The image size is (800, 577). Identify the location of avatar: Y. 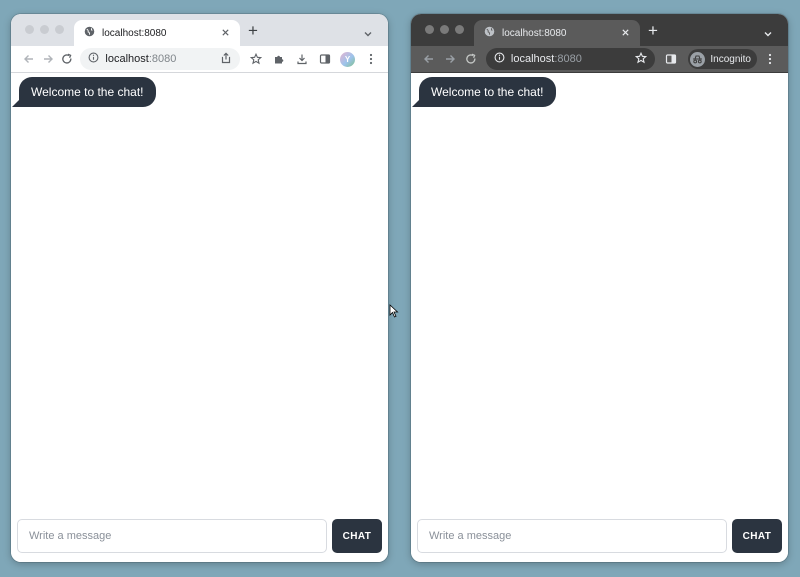
(347, 59).